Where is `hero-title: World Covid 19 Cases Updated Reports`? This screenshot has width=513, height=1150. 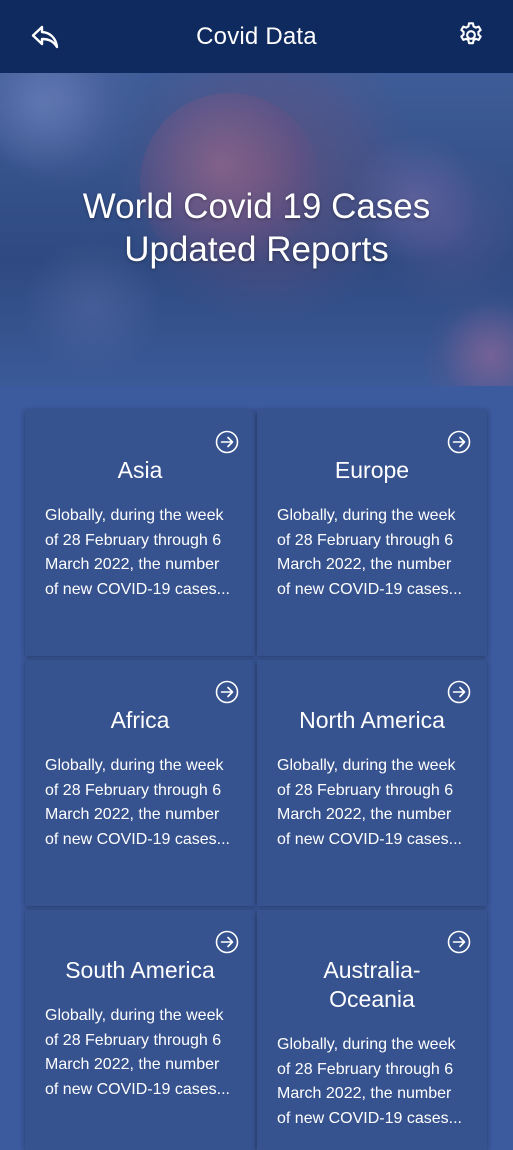
hero-title: World Covid 19 Cases Updated Reports is located at coordinates (256, 228).